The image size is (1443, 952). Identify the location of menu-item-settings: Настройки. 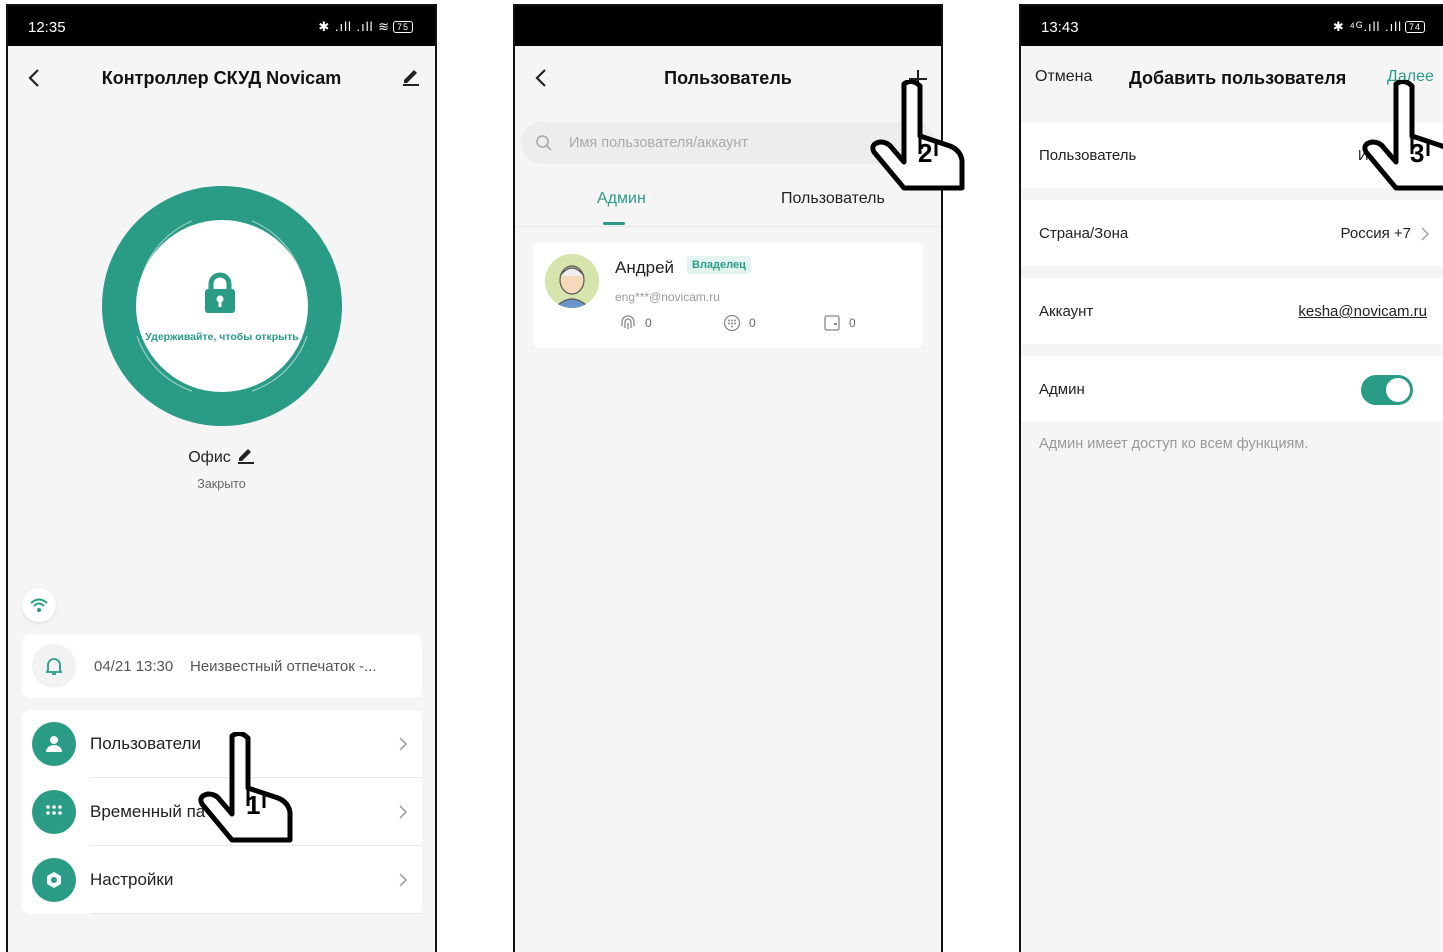
(222, 880).